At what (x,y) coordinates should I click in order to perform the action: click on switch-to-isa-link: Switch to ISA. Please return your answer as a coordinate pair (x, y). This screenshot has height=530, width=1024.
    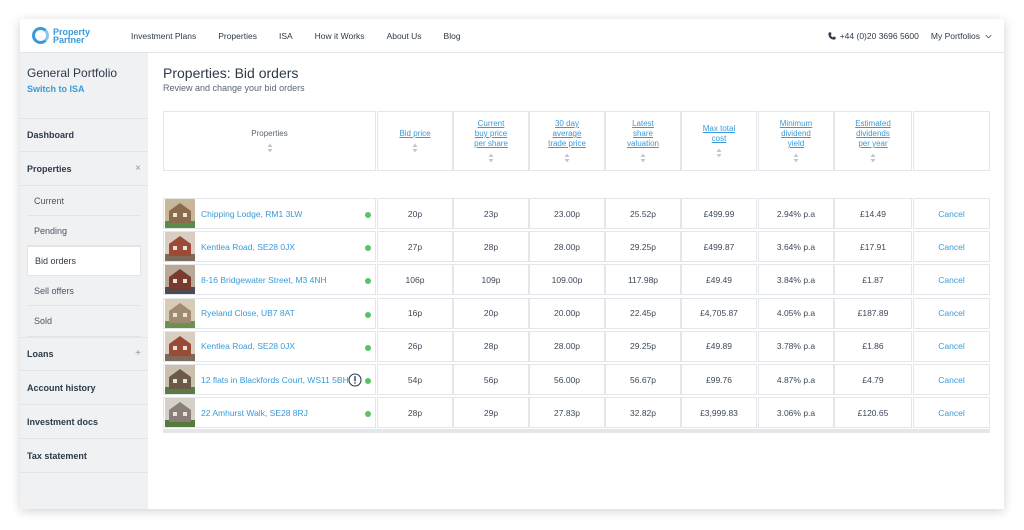
    Looking at the image, I should click on (56, 89).